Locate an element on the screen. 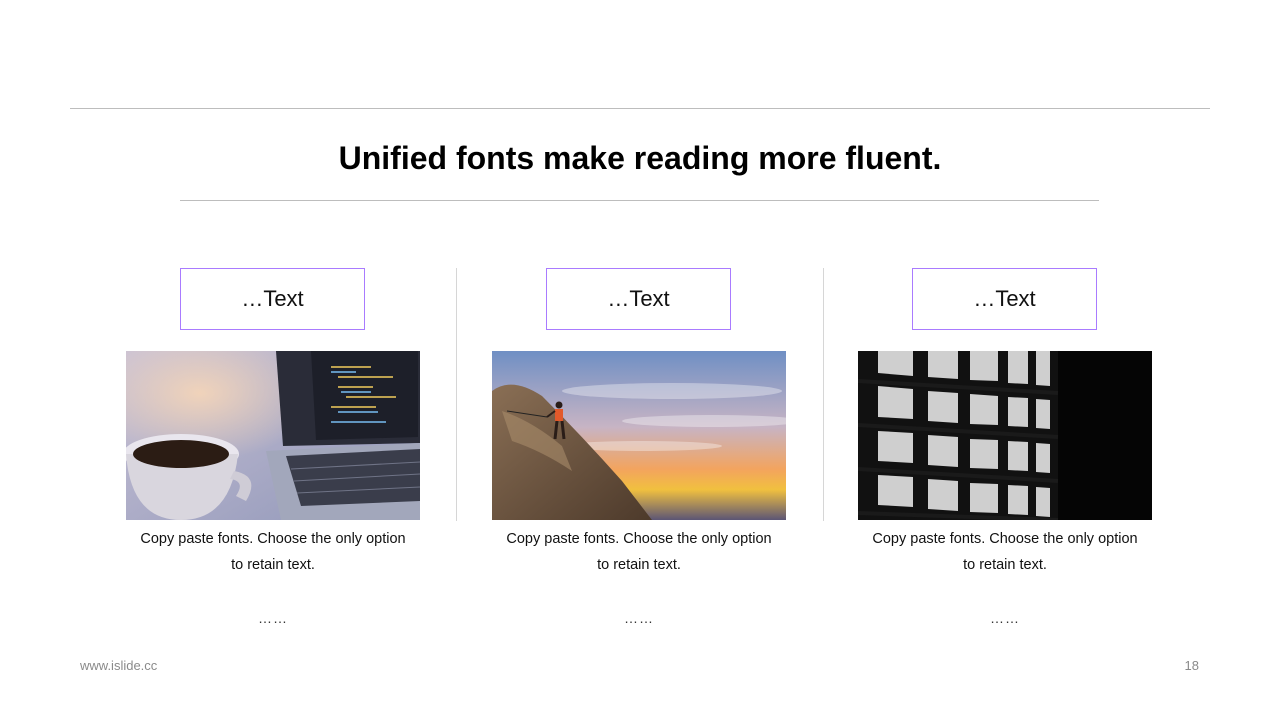 This screenshot has width=1280, height=720. slide-title: Unified fonts make reading more fluent. is located at coordinates (640, 158).